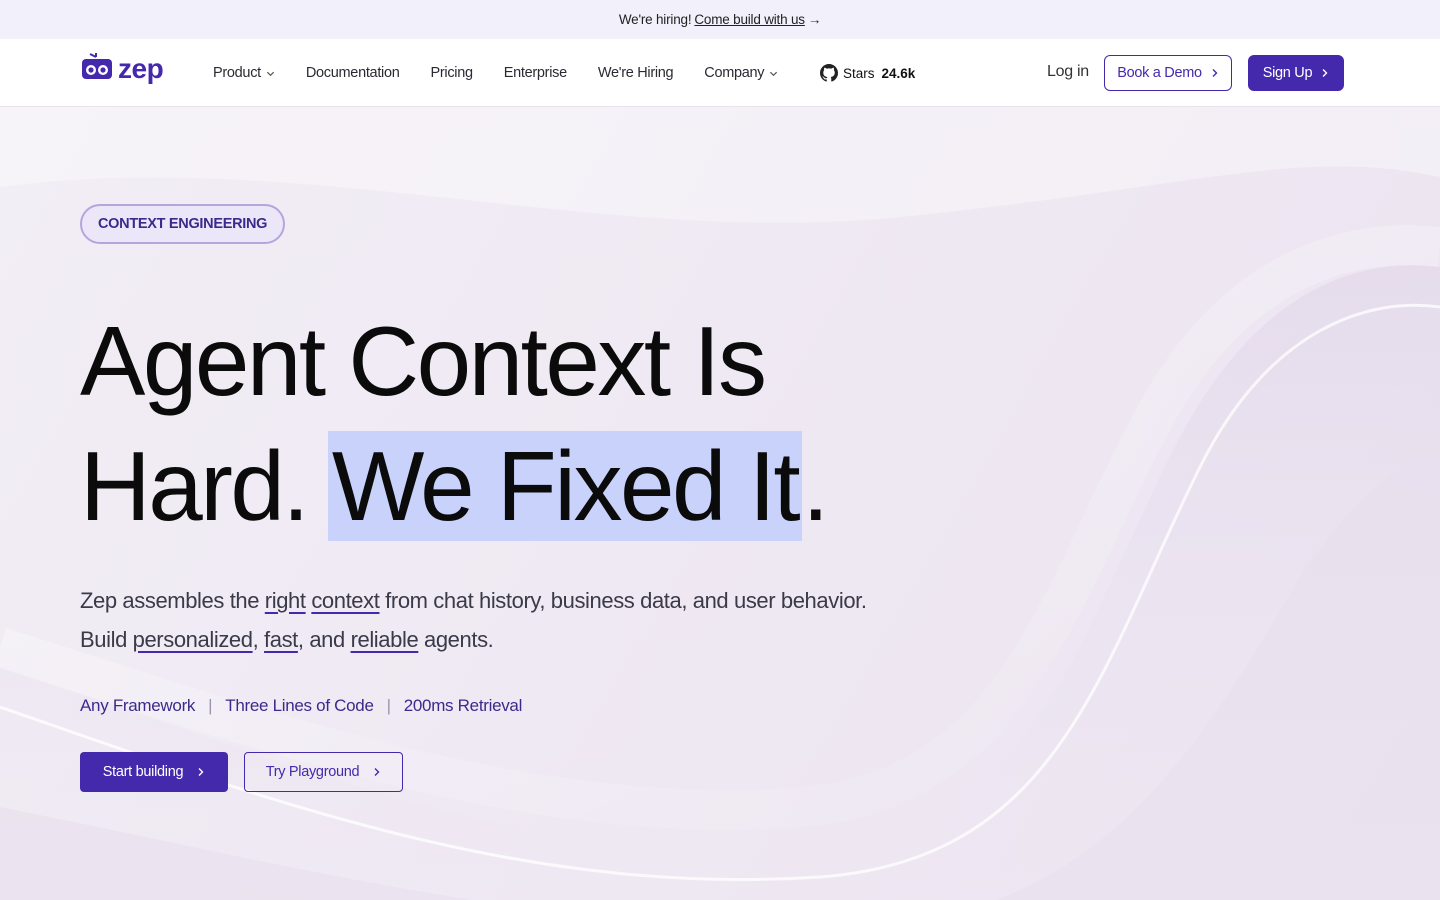  Describe the element at coordinates (898, 73) in the screenshot. I see `github-stars-count: 24.6k` at that location.